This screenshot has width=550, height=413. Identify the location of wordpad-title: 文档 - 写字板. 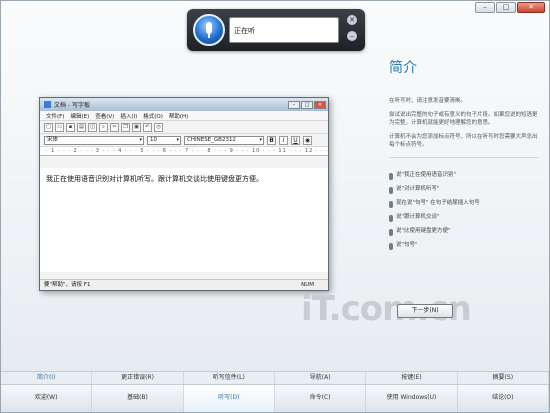
(72, 105).